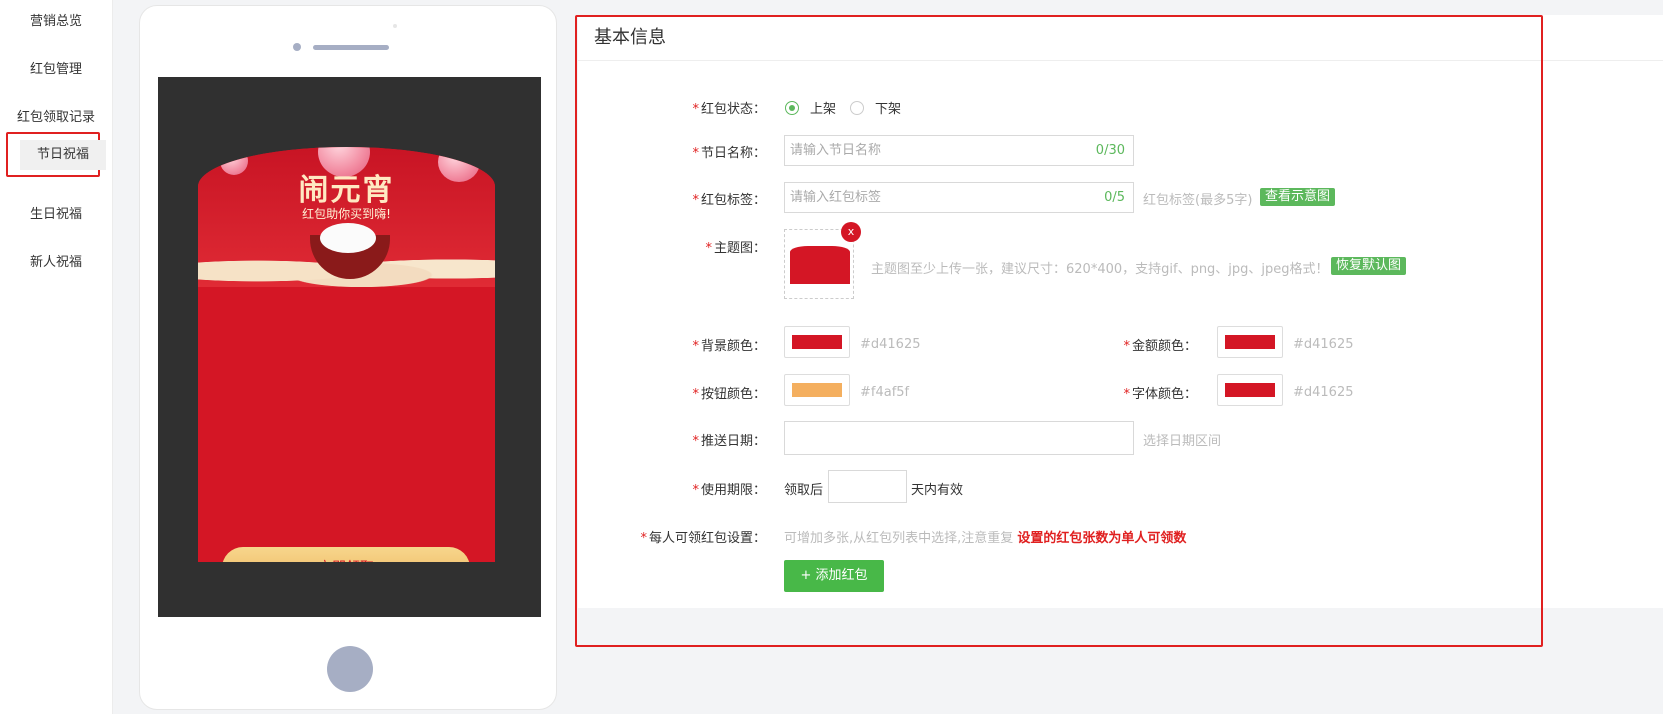 The height and width of the screenshot is (714, 1663). What do you see at coordinates (56, 260) in the screenshot?
I see `sidebar-item-newcomer-greeting: 新人祝福` at bounding box center [56, 260].